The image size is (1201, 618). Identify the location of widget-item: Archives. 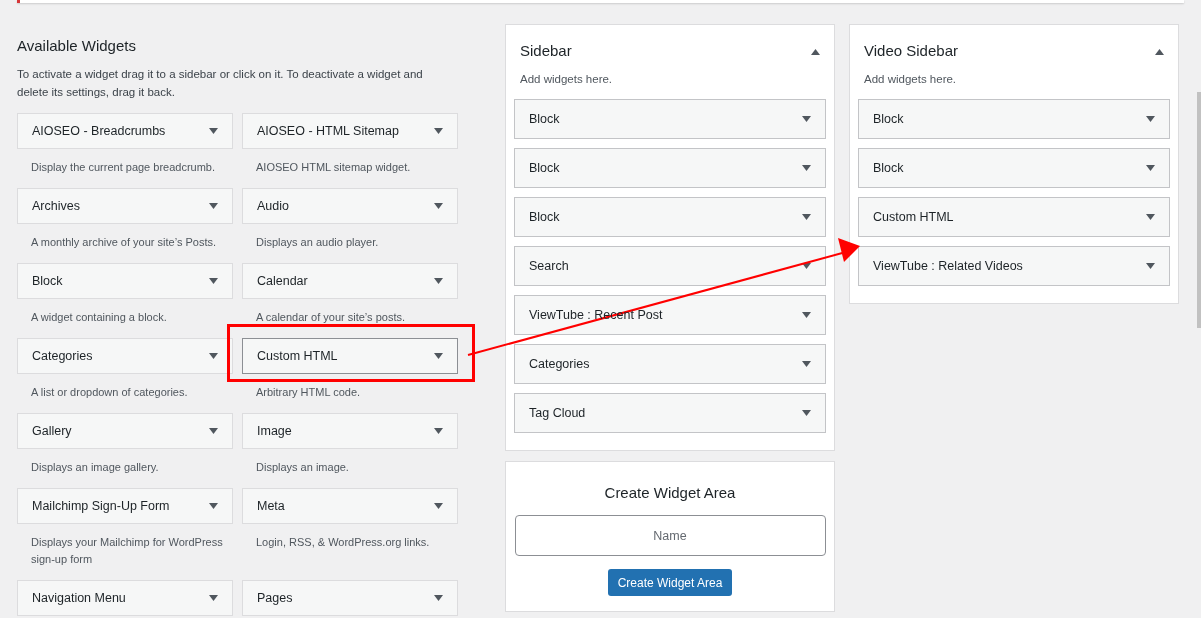
(125, 206).